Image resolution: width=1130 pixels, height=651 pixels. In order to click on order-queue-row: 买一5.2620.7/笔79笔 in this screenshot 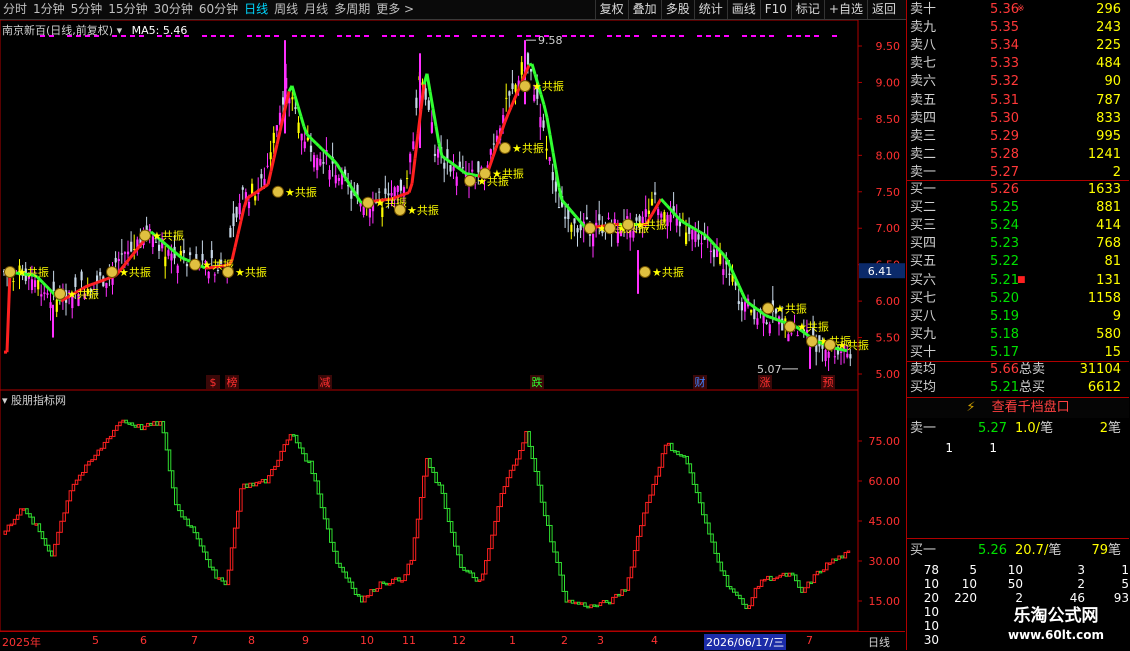, I will do `click(1018, 551)`.